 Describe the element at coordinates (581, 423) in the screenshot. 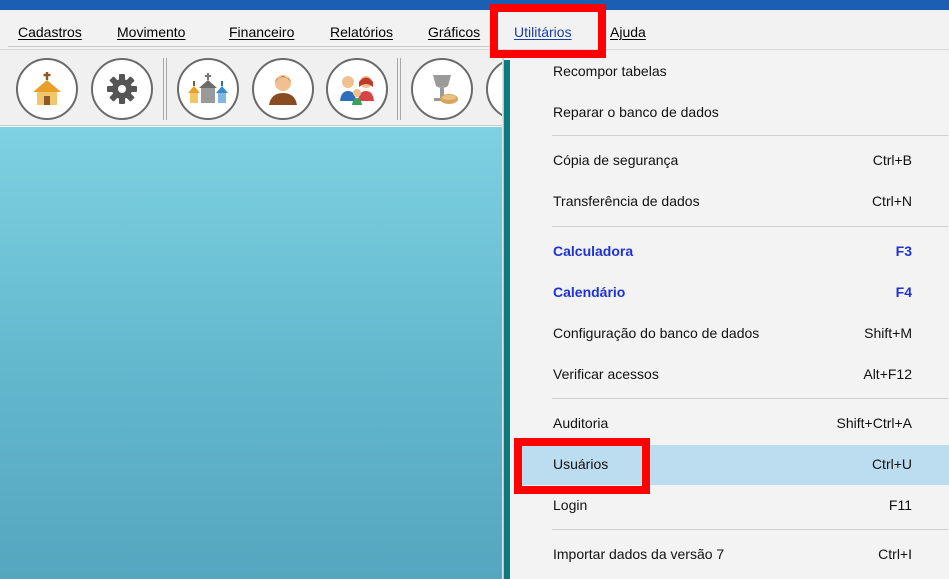

I see `menu-item-label: Auditoria` at that location.